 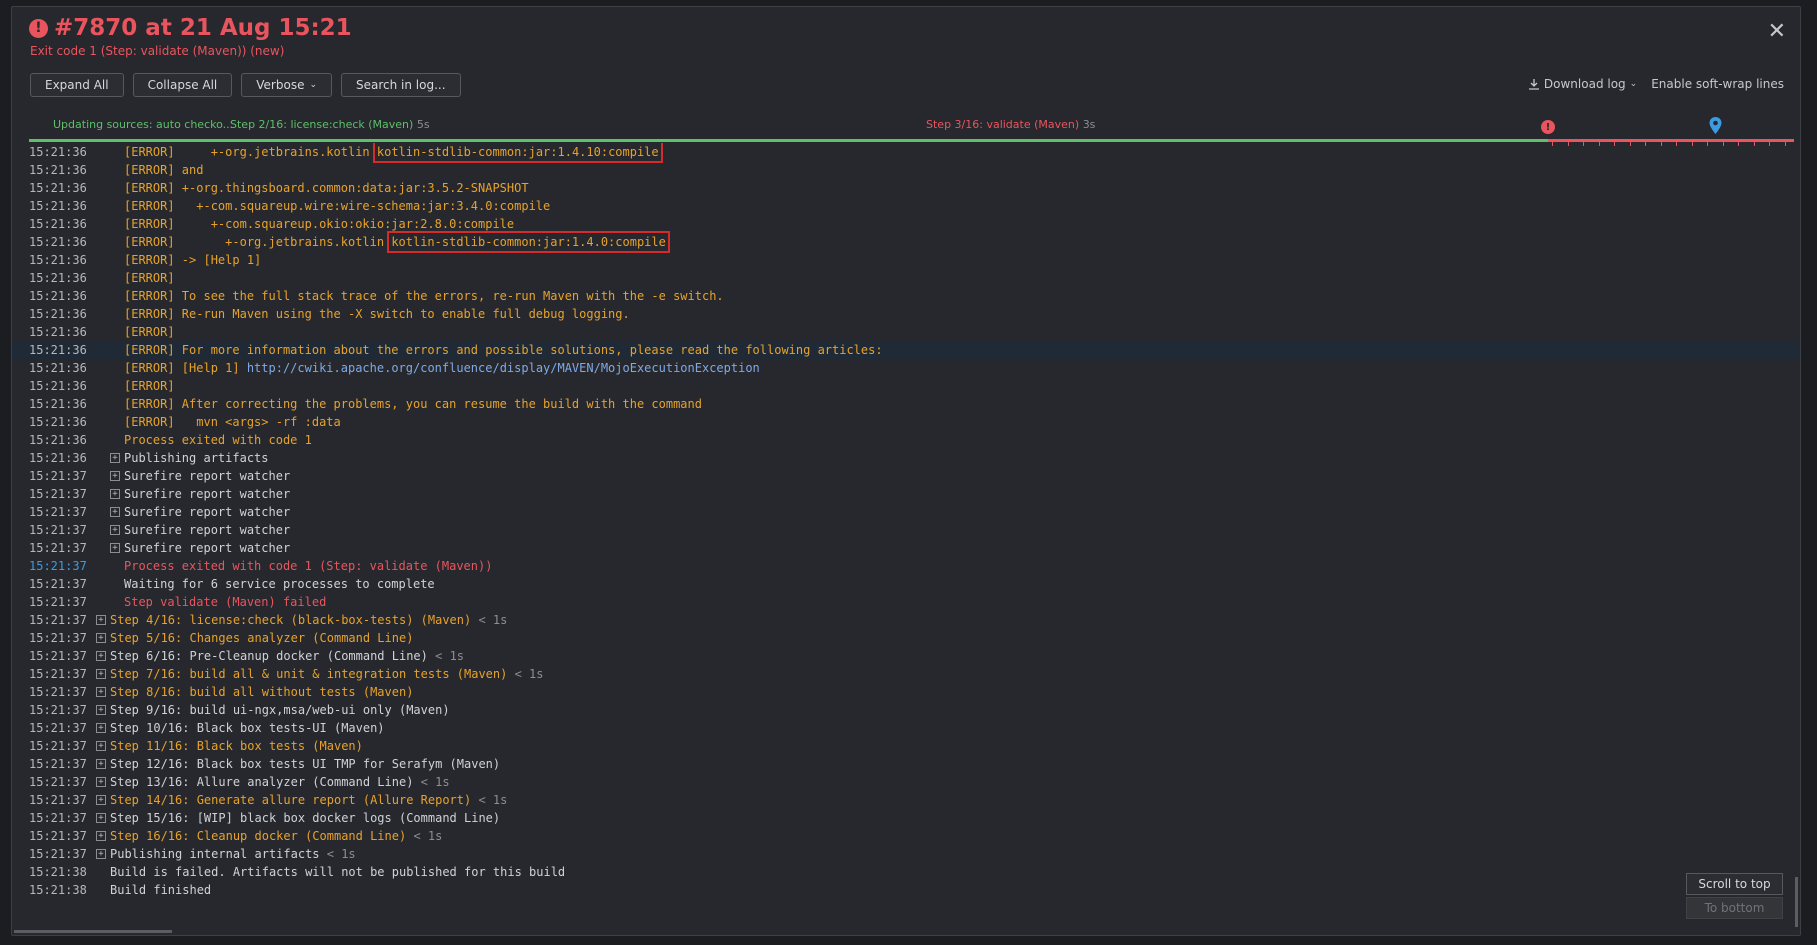 I want to click on collapse-all-button: Collapse All, so click(x=182, y=85).